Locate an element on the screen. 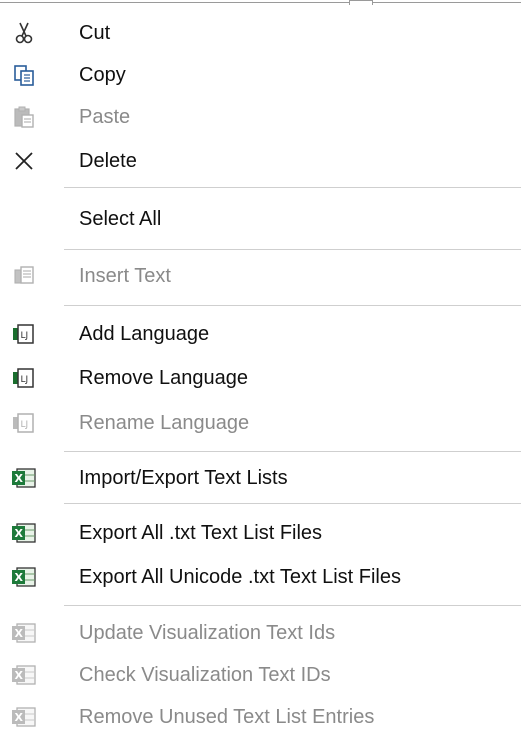 Image resolution: width=521 pixels, height=737 pixels. menu-item-export-all-txt: X Export All .txt Text List Files is located at coordinates (260, 533).